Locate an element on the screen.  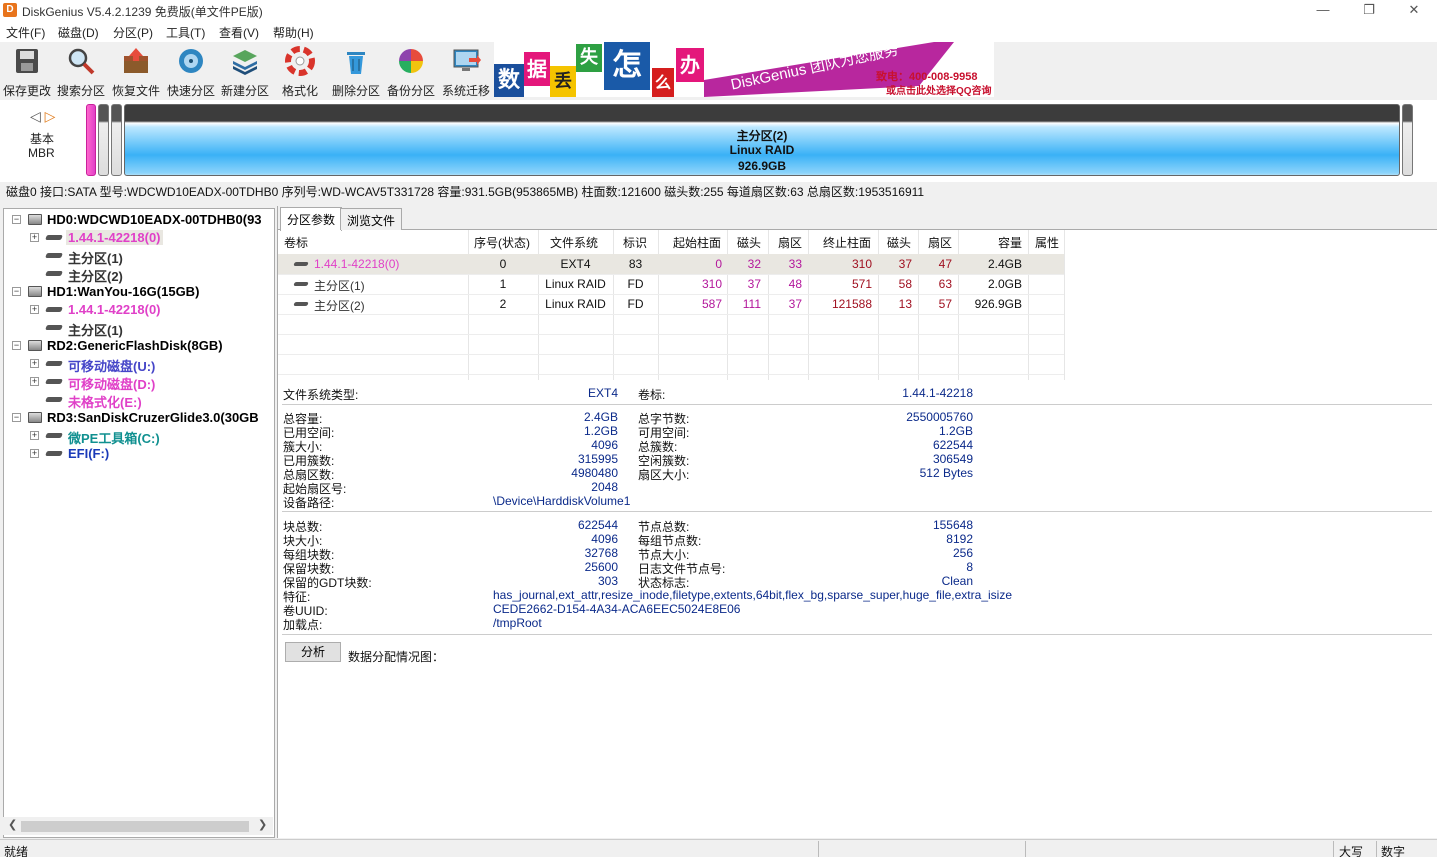
tree-disk-node: − HD1:WanYou-16G(15GB) is located at coordinates (139, 292).